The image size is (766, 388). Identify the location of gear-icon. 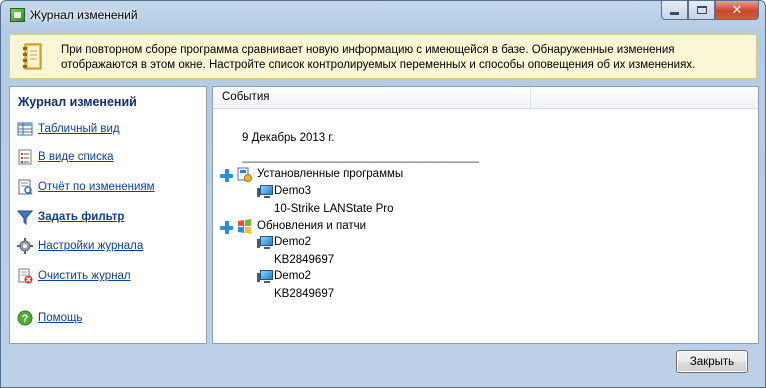
(25, 246).